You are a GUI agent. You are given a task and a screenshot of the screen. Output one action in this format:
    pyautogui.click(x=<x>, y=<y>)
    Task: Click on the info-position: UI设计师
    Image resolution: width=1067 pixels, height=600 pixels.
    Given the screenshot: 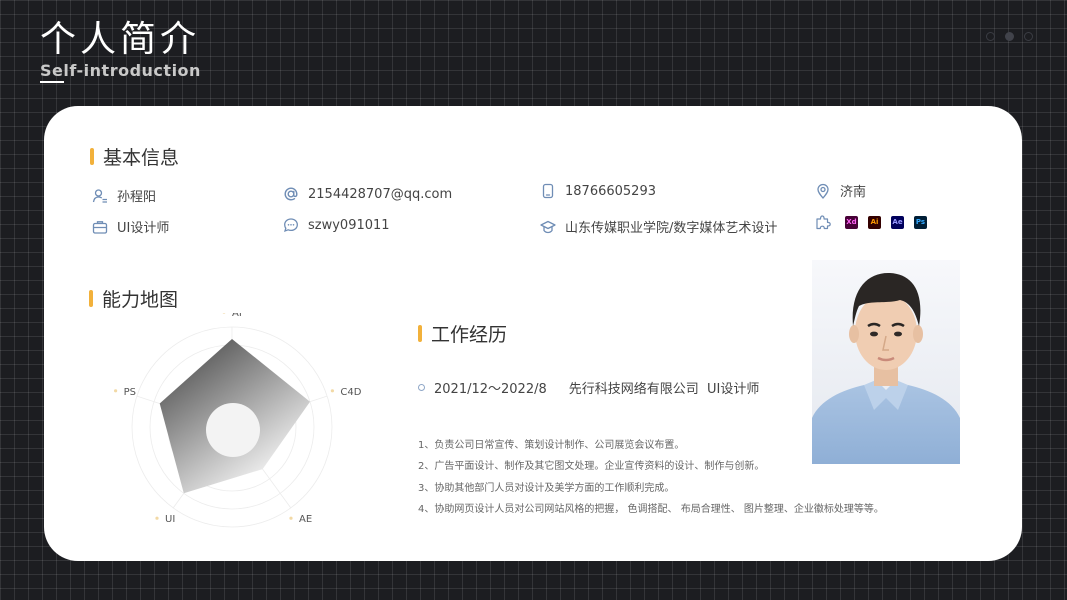 What is the action you would take?
    pyautogui.click(x=130, y=226)
    